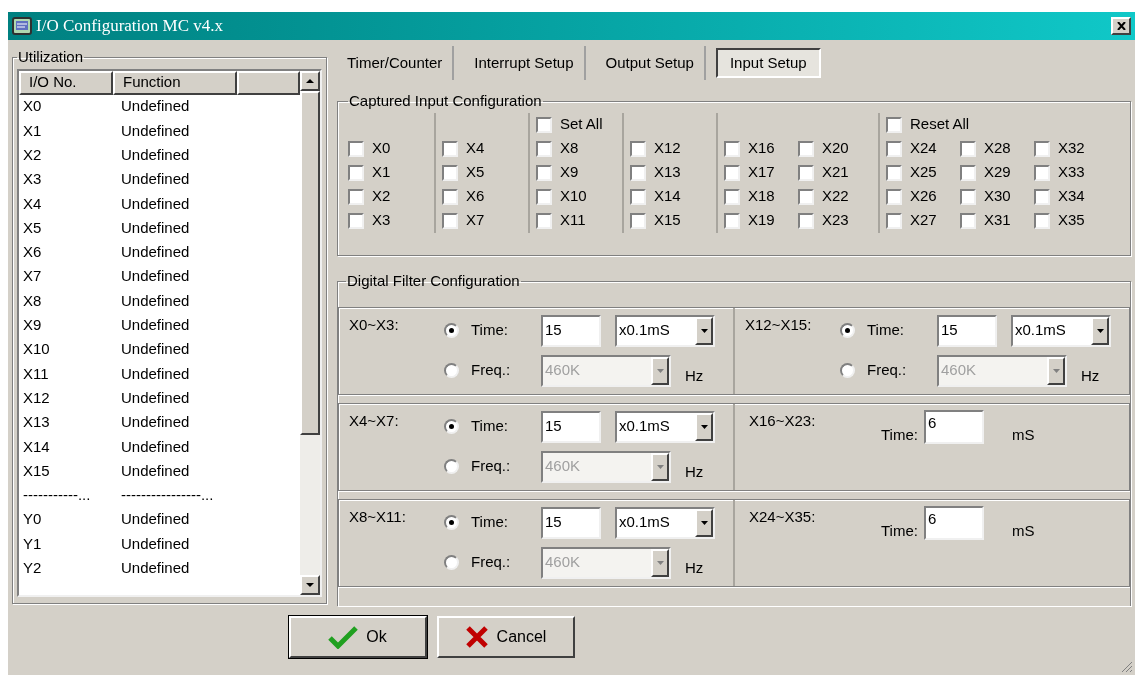  I want to click on checkbox-label: X25, so click(923, 172).